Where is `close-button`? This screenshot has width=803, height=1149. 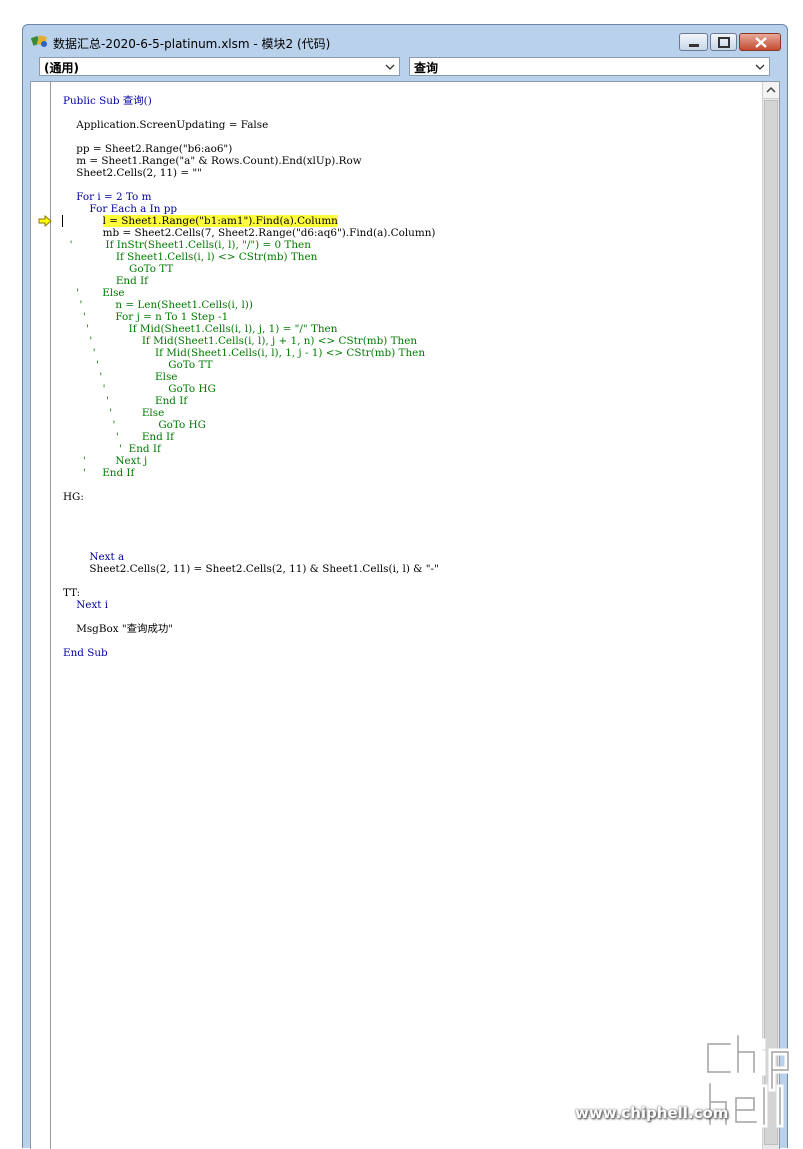 close-button is located at coordinates (760, 42).